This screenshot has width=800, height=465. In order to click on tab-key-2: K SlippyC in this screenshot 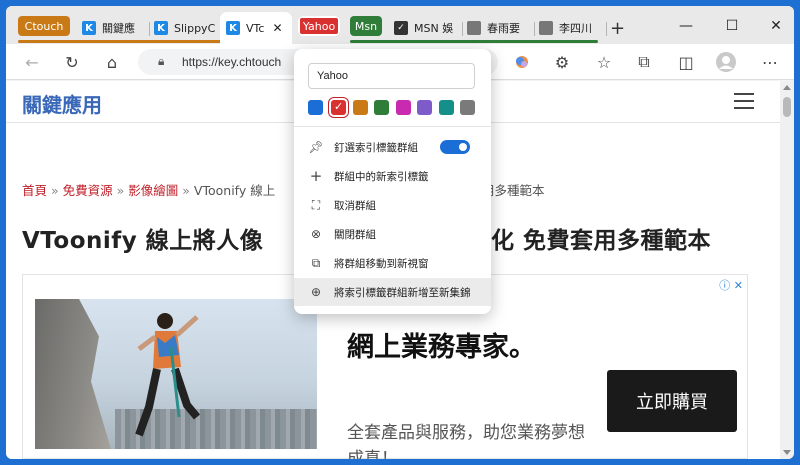, I will do `click(185, 28)`.